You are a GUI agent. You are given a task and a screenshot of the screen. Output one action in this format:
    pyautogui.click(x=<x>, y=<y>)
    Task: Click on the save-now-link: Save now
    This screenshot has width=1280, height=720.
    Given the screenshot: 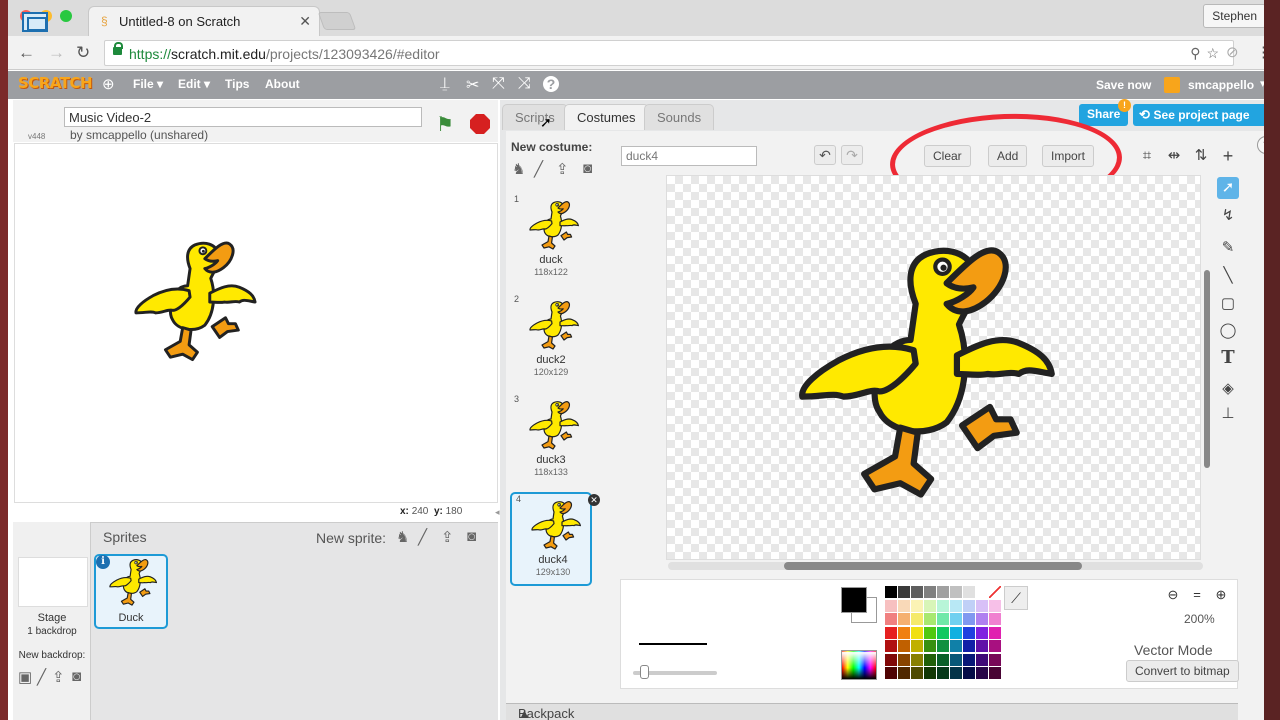 What is the action you would take?
    pyautogui.click(x=1123, y=85)
    